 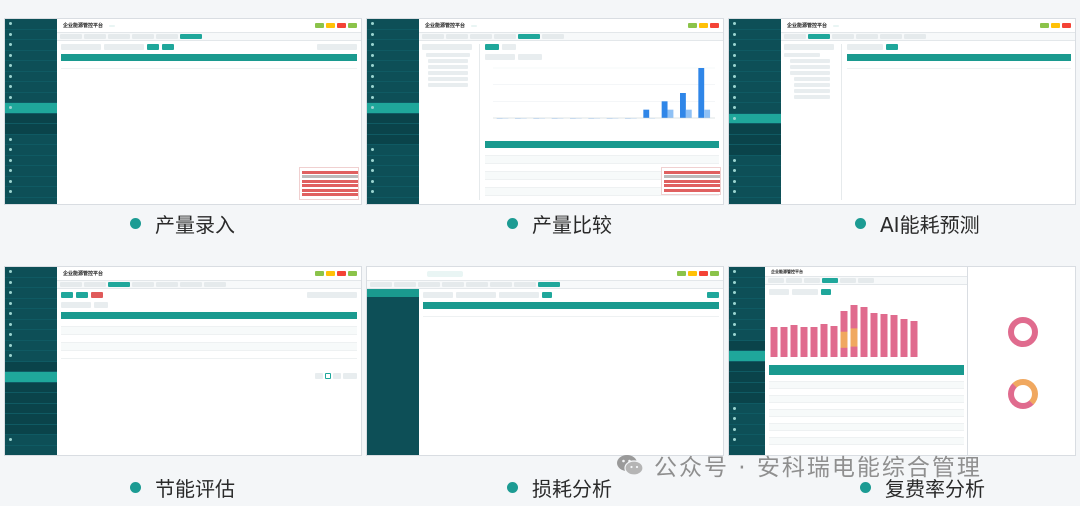 What do you see at coordinates (153, 47) in the screenshot?
I see `query-button` at bounding box center [153, 47].